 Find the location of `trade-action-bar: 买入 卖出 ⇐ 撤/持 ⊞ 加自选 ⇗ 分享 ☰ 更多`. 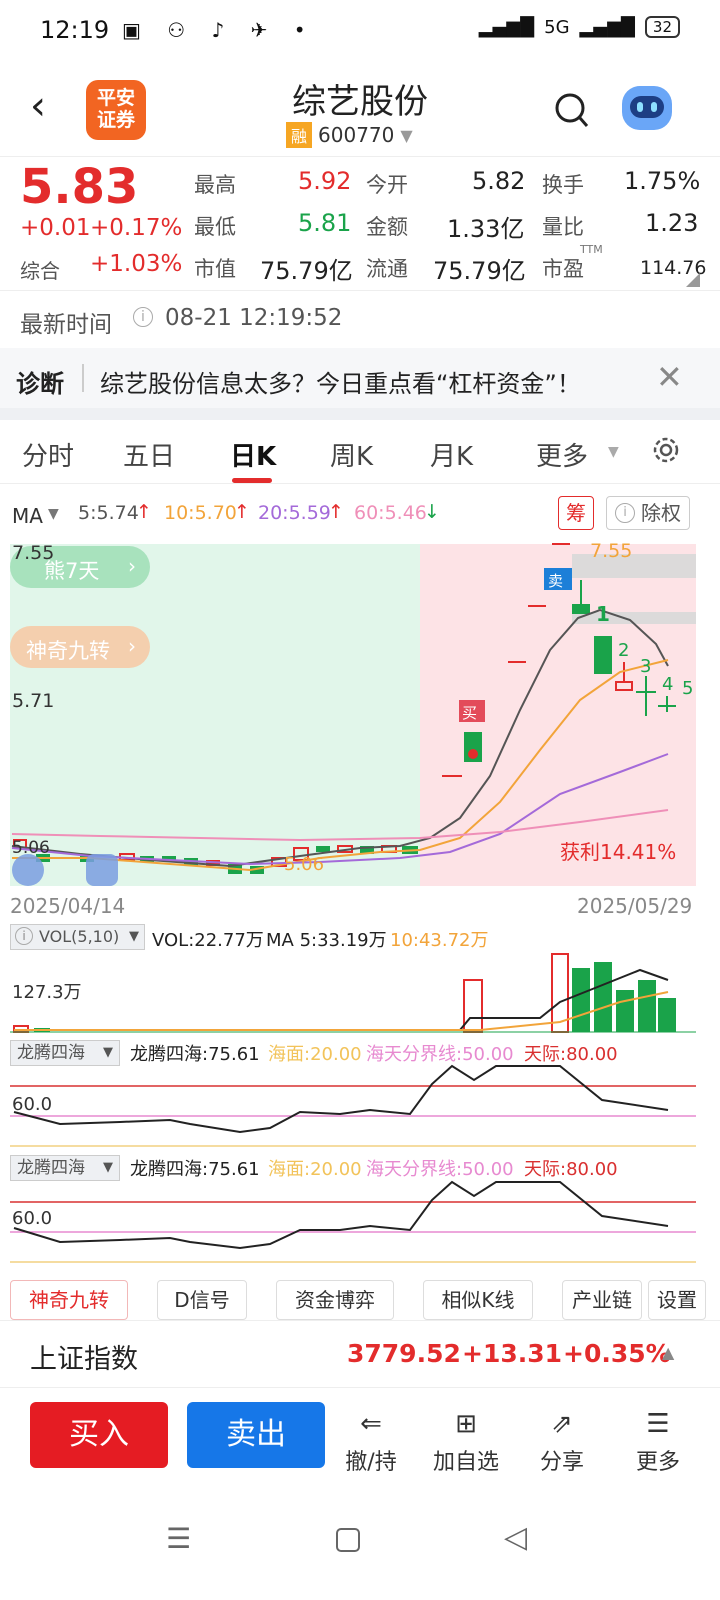

trade-action-bar: 买入 卖出 ⇐ 撤/持 ⊞ 加自选 ⇗ 分享 ☰ 更多 is located at coordinates (360, 1446).